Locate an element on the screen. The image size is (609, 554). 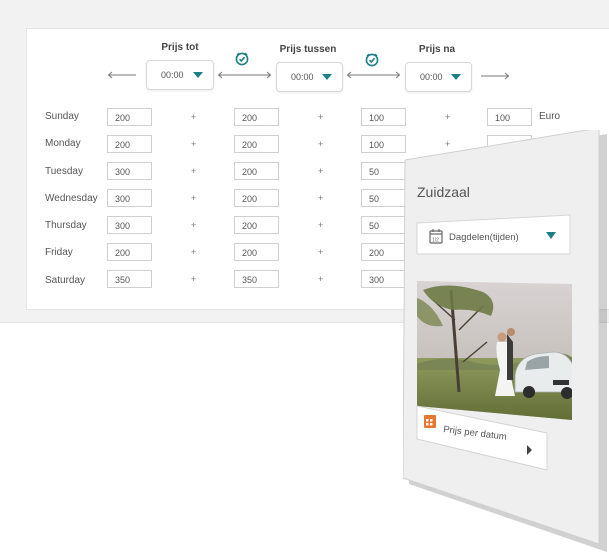
time-select-prijs-na: 00:00 is located at coordinates (438, 77).